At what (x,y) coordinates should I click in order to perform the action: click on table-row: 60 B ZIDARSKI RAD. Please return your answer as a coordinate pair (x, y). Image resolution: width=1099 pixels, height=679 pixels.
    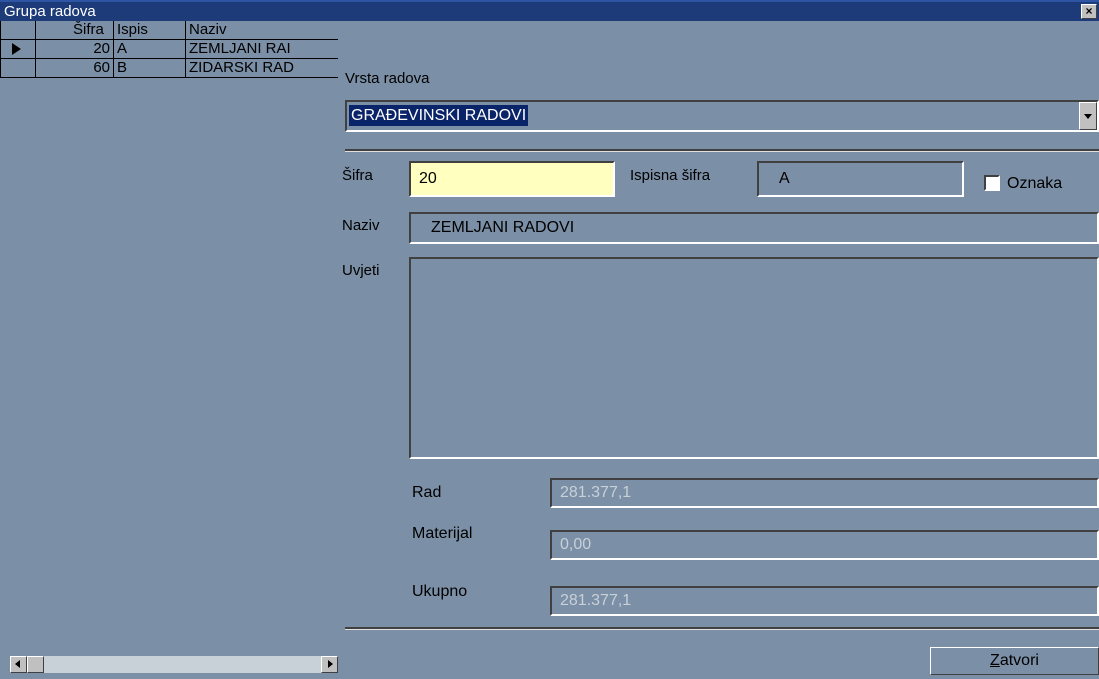
    Looking at the image, I should click on (169, 68).